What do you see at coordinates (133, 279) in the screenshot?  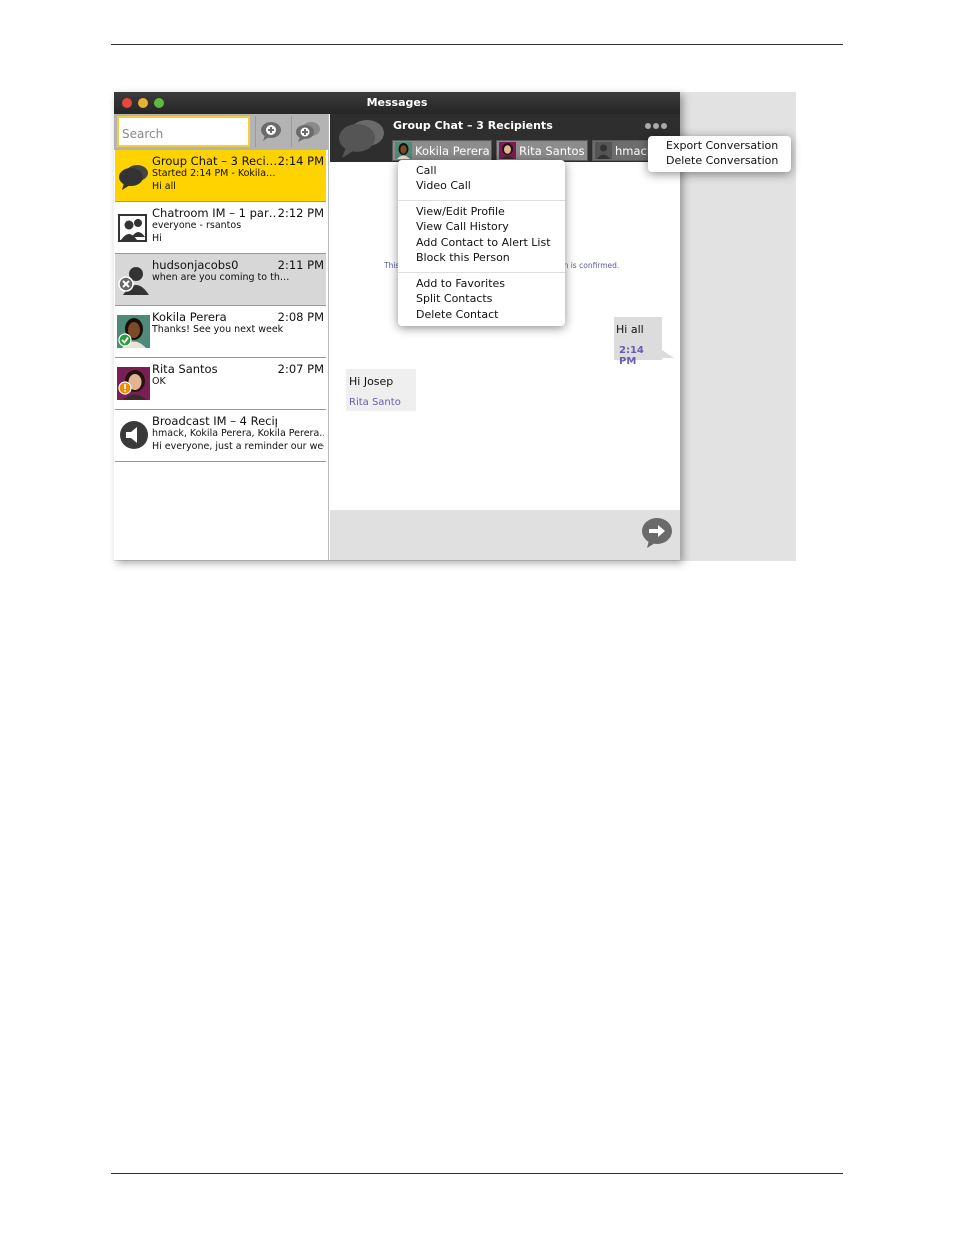 I see `offline-contact-avatar` at bounding box center [133, 279].